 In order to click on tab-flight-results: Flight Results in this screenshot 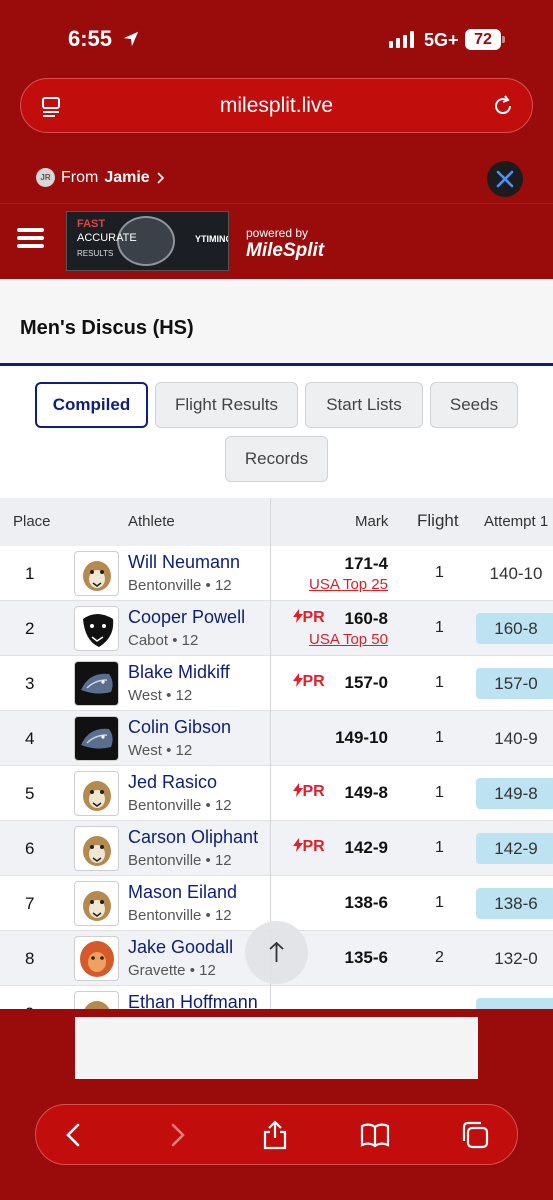, I will do `click(226, 405)`.